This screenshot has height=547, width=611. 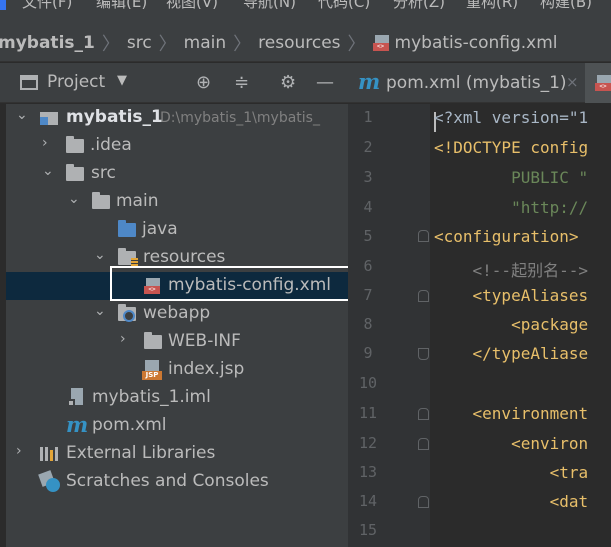 What do you see at coordinates (368, 501) in the screenshot?
I see `line-number: 14` at bounding box center [368, 501].